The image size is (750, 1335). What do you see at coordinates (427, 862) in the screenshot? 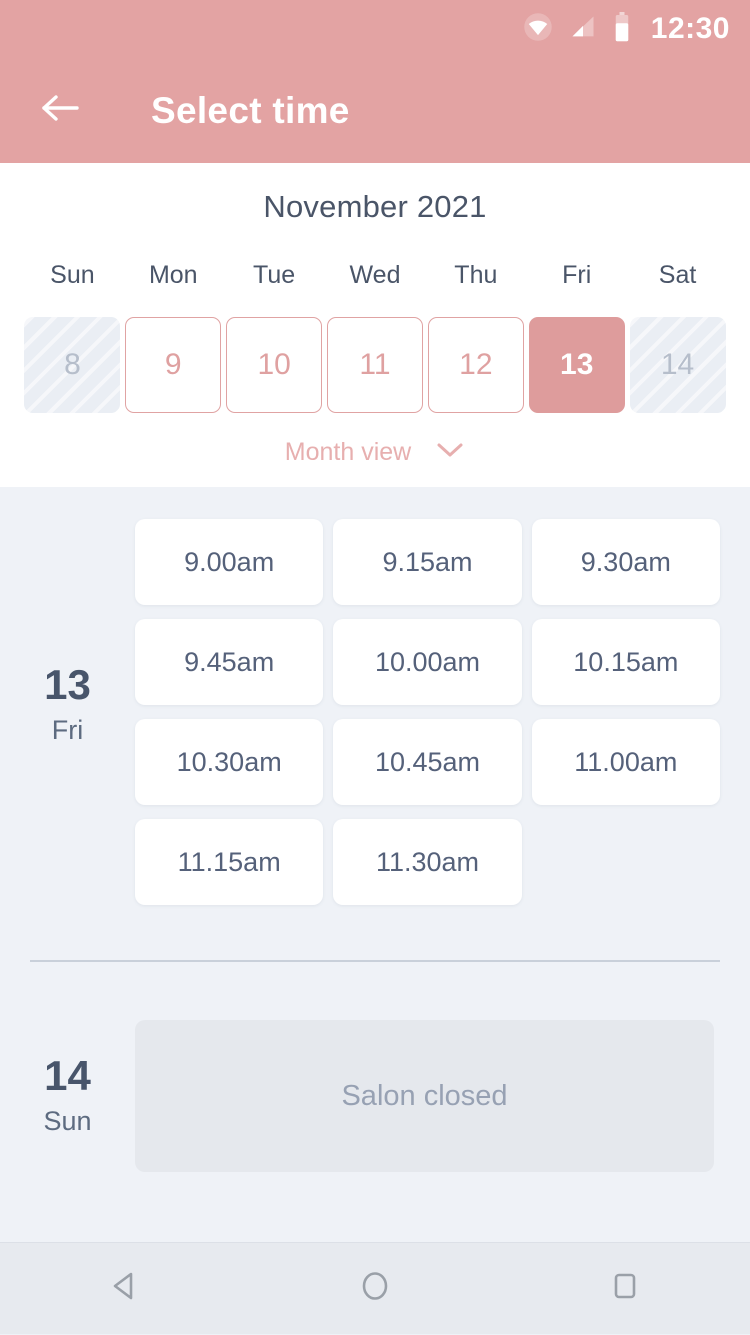
I see `time-slot: 11.30am` at bounding box center [427, 862].